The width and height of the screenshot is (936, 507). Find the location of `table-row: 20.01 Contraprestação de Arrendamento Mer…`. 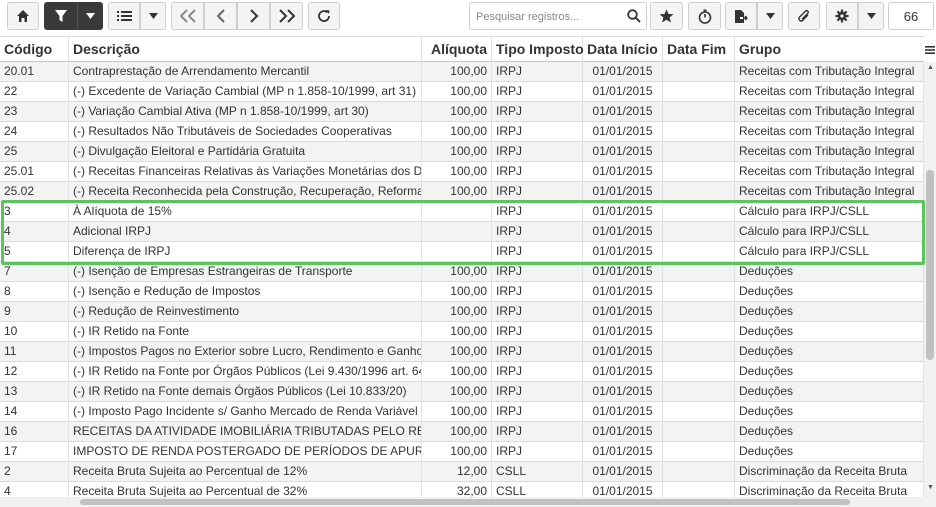

table-row: 20.01 Contraprestação de Arrendamento Mer… is located at coordinates (462, 72).